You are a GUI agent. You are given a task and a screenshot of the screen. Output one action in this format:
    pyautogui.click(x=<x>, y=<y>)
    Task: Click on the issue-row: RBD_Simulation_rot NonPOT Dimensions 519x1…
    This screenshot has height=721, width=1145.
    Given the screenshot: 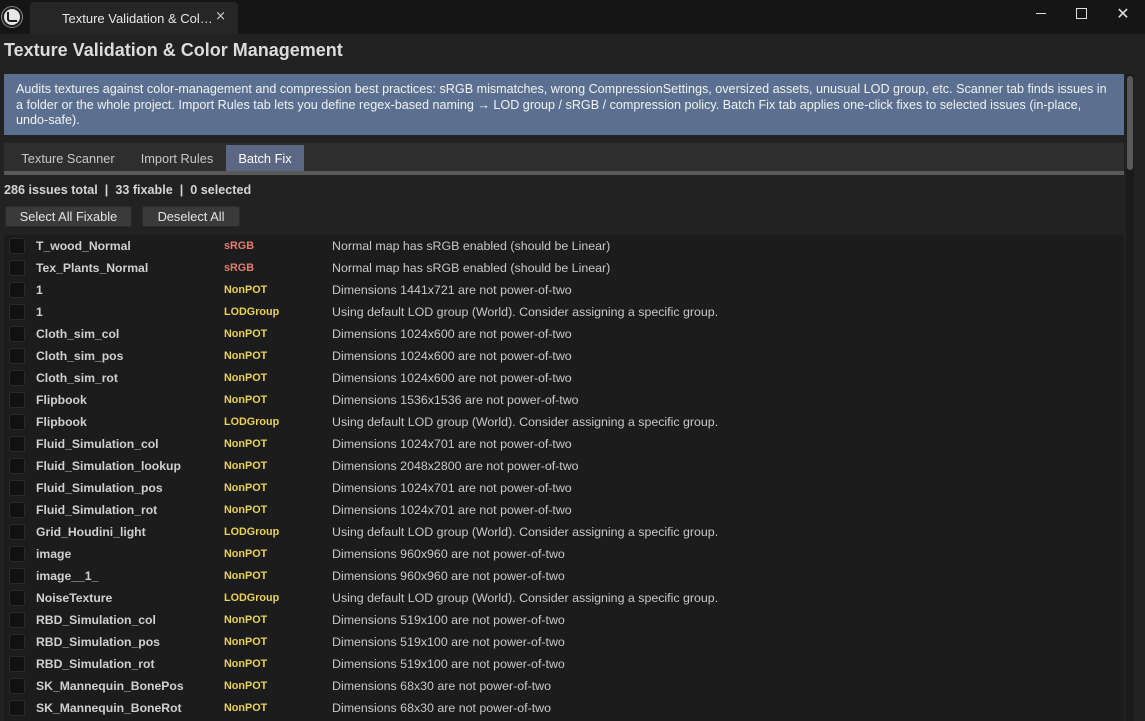 What is the action you would take?
    pyautogui.click(x=564, y=664)
    